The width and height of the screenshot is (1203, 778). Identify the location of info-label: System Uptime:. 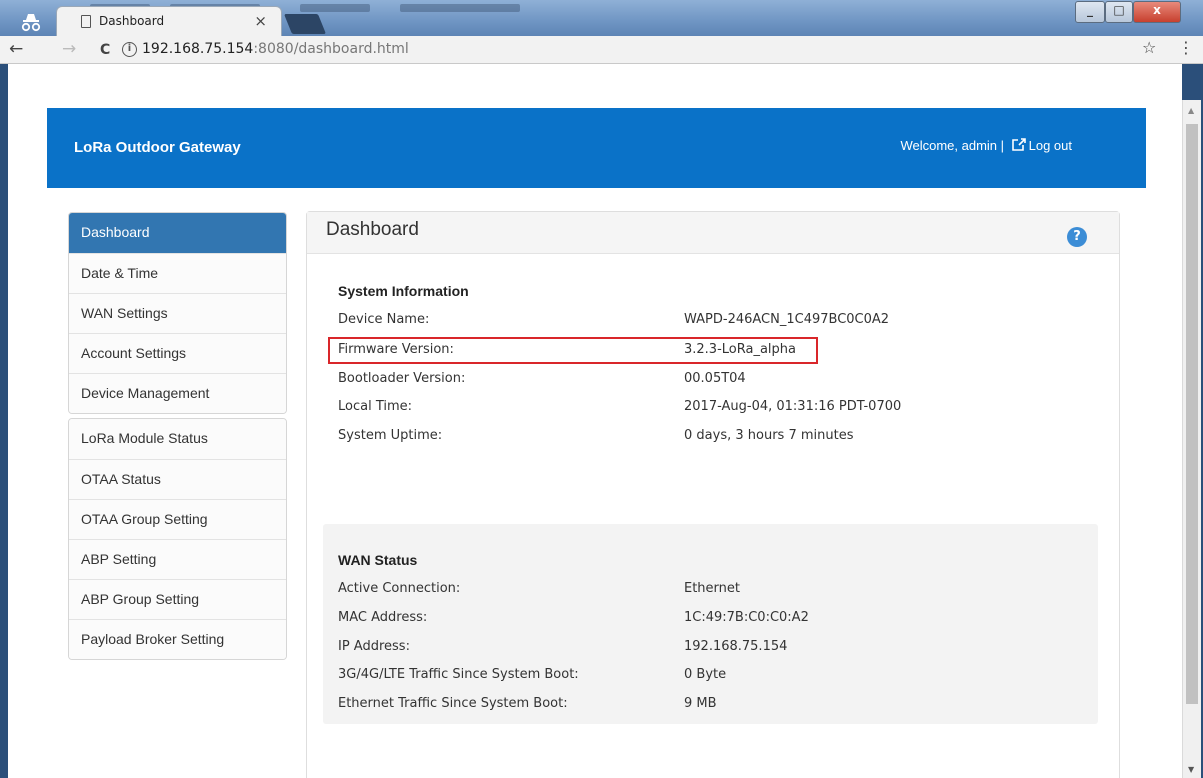
(390, 435).